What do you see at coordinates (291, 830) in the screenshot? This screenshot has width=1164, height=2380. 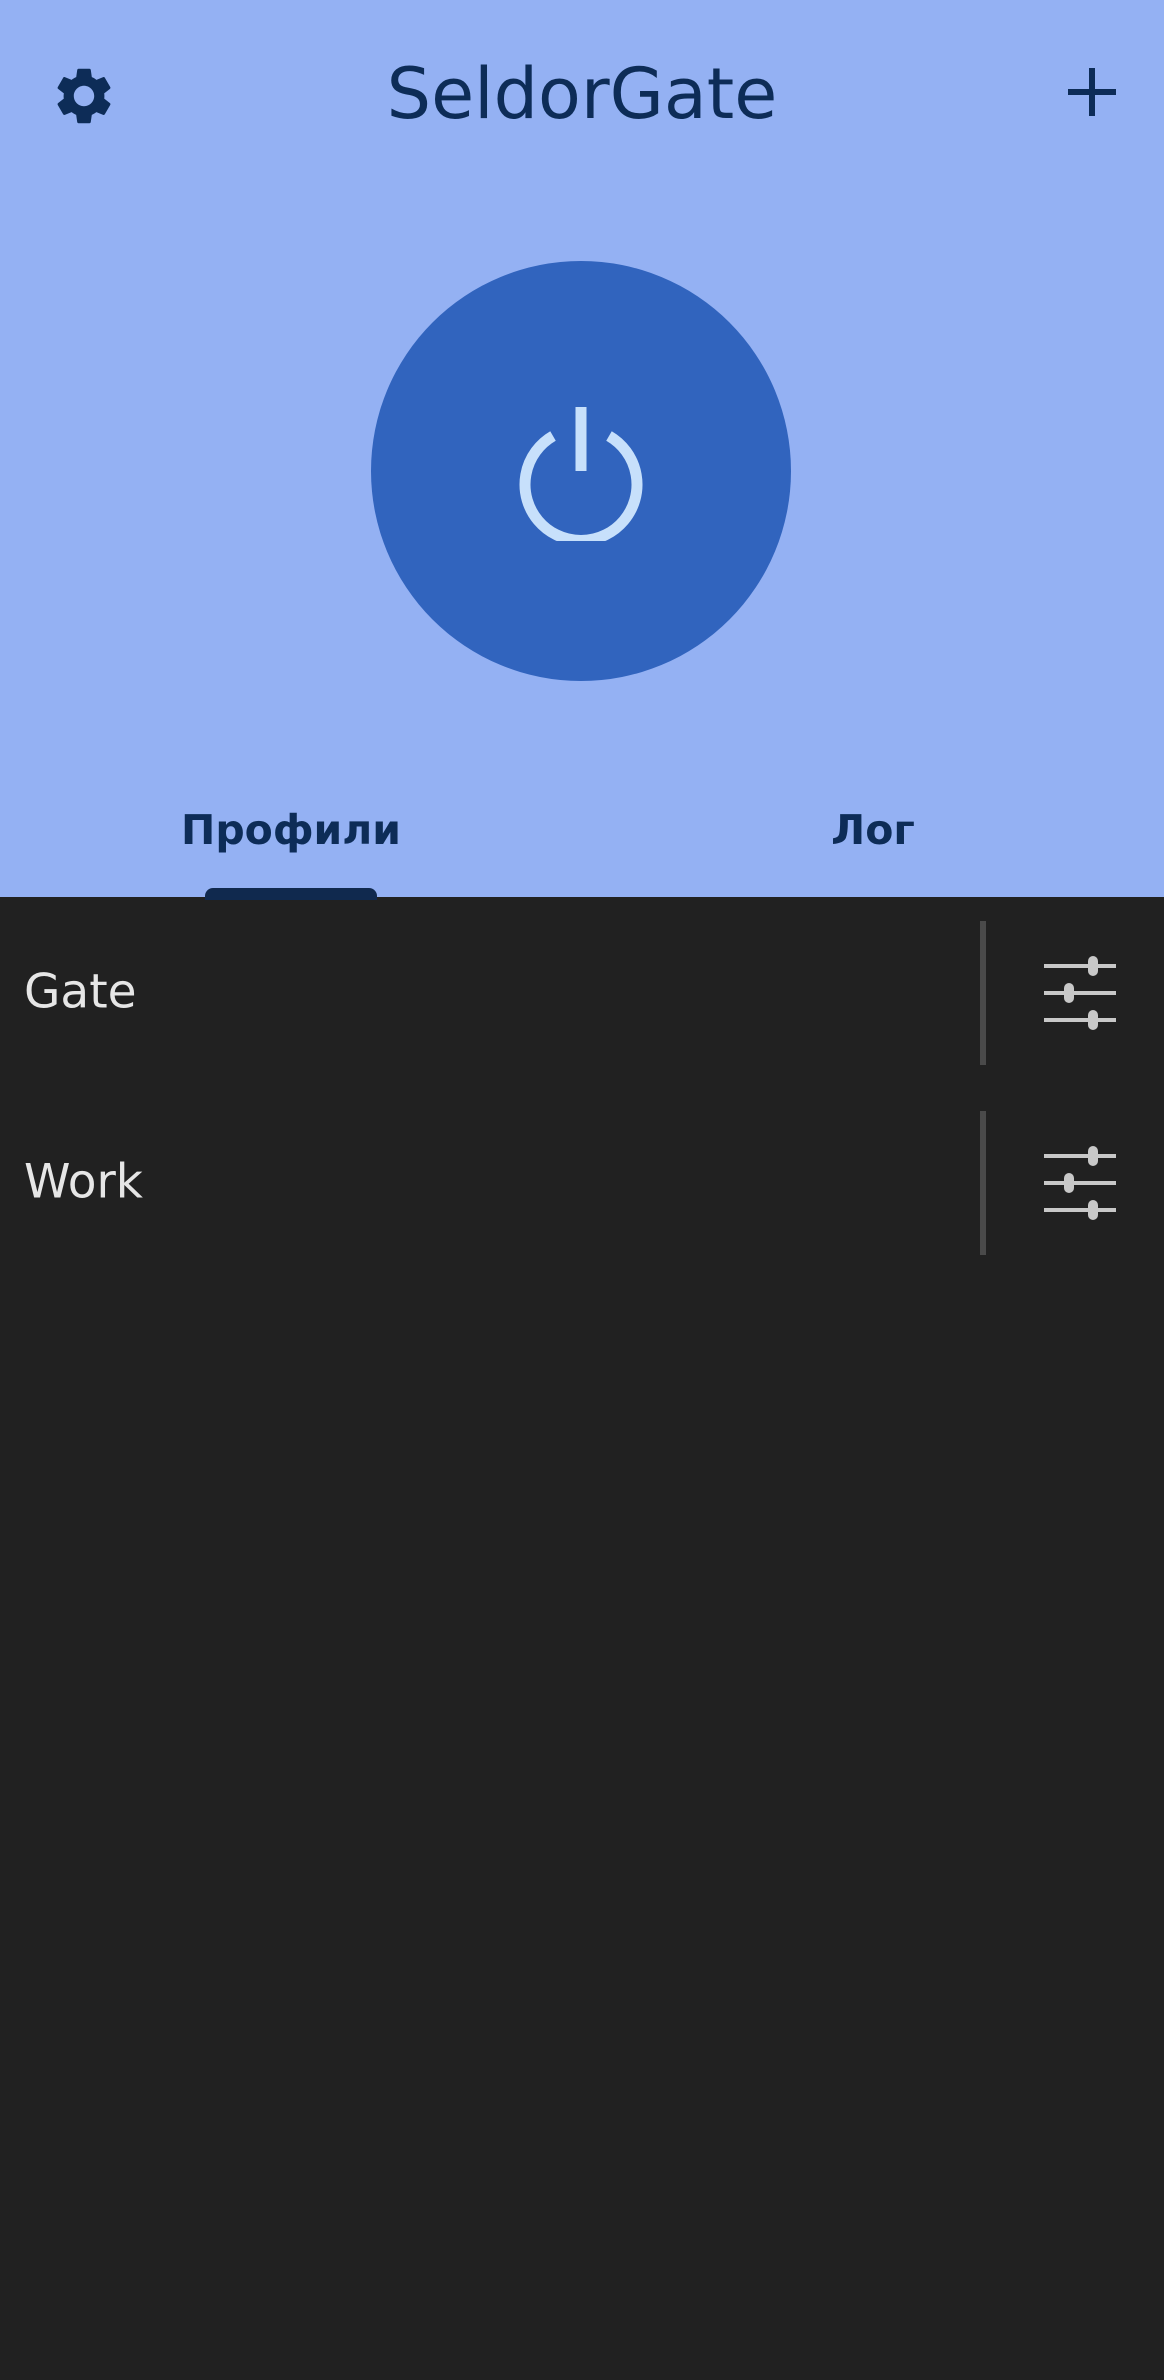 I see `tab-profiles: Профили` at bounding box center [291, 830].